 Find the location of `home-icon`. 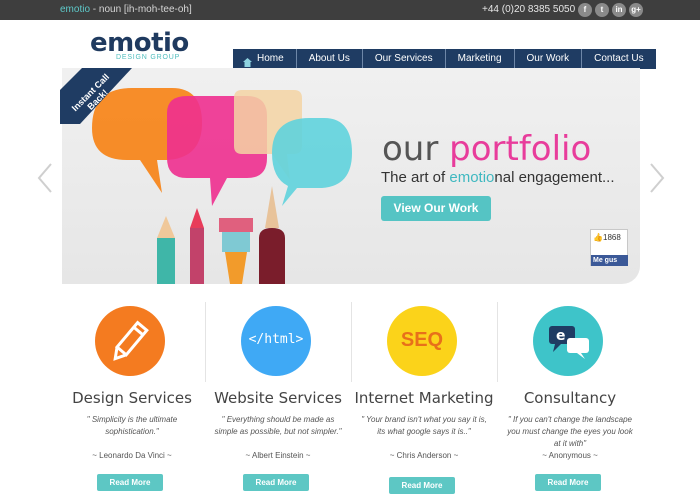

home-icon is located at coordinates (247, 61).